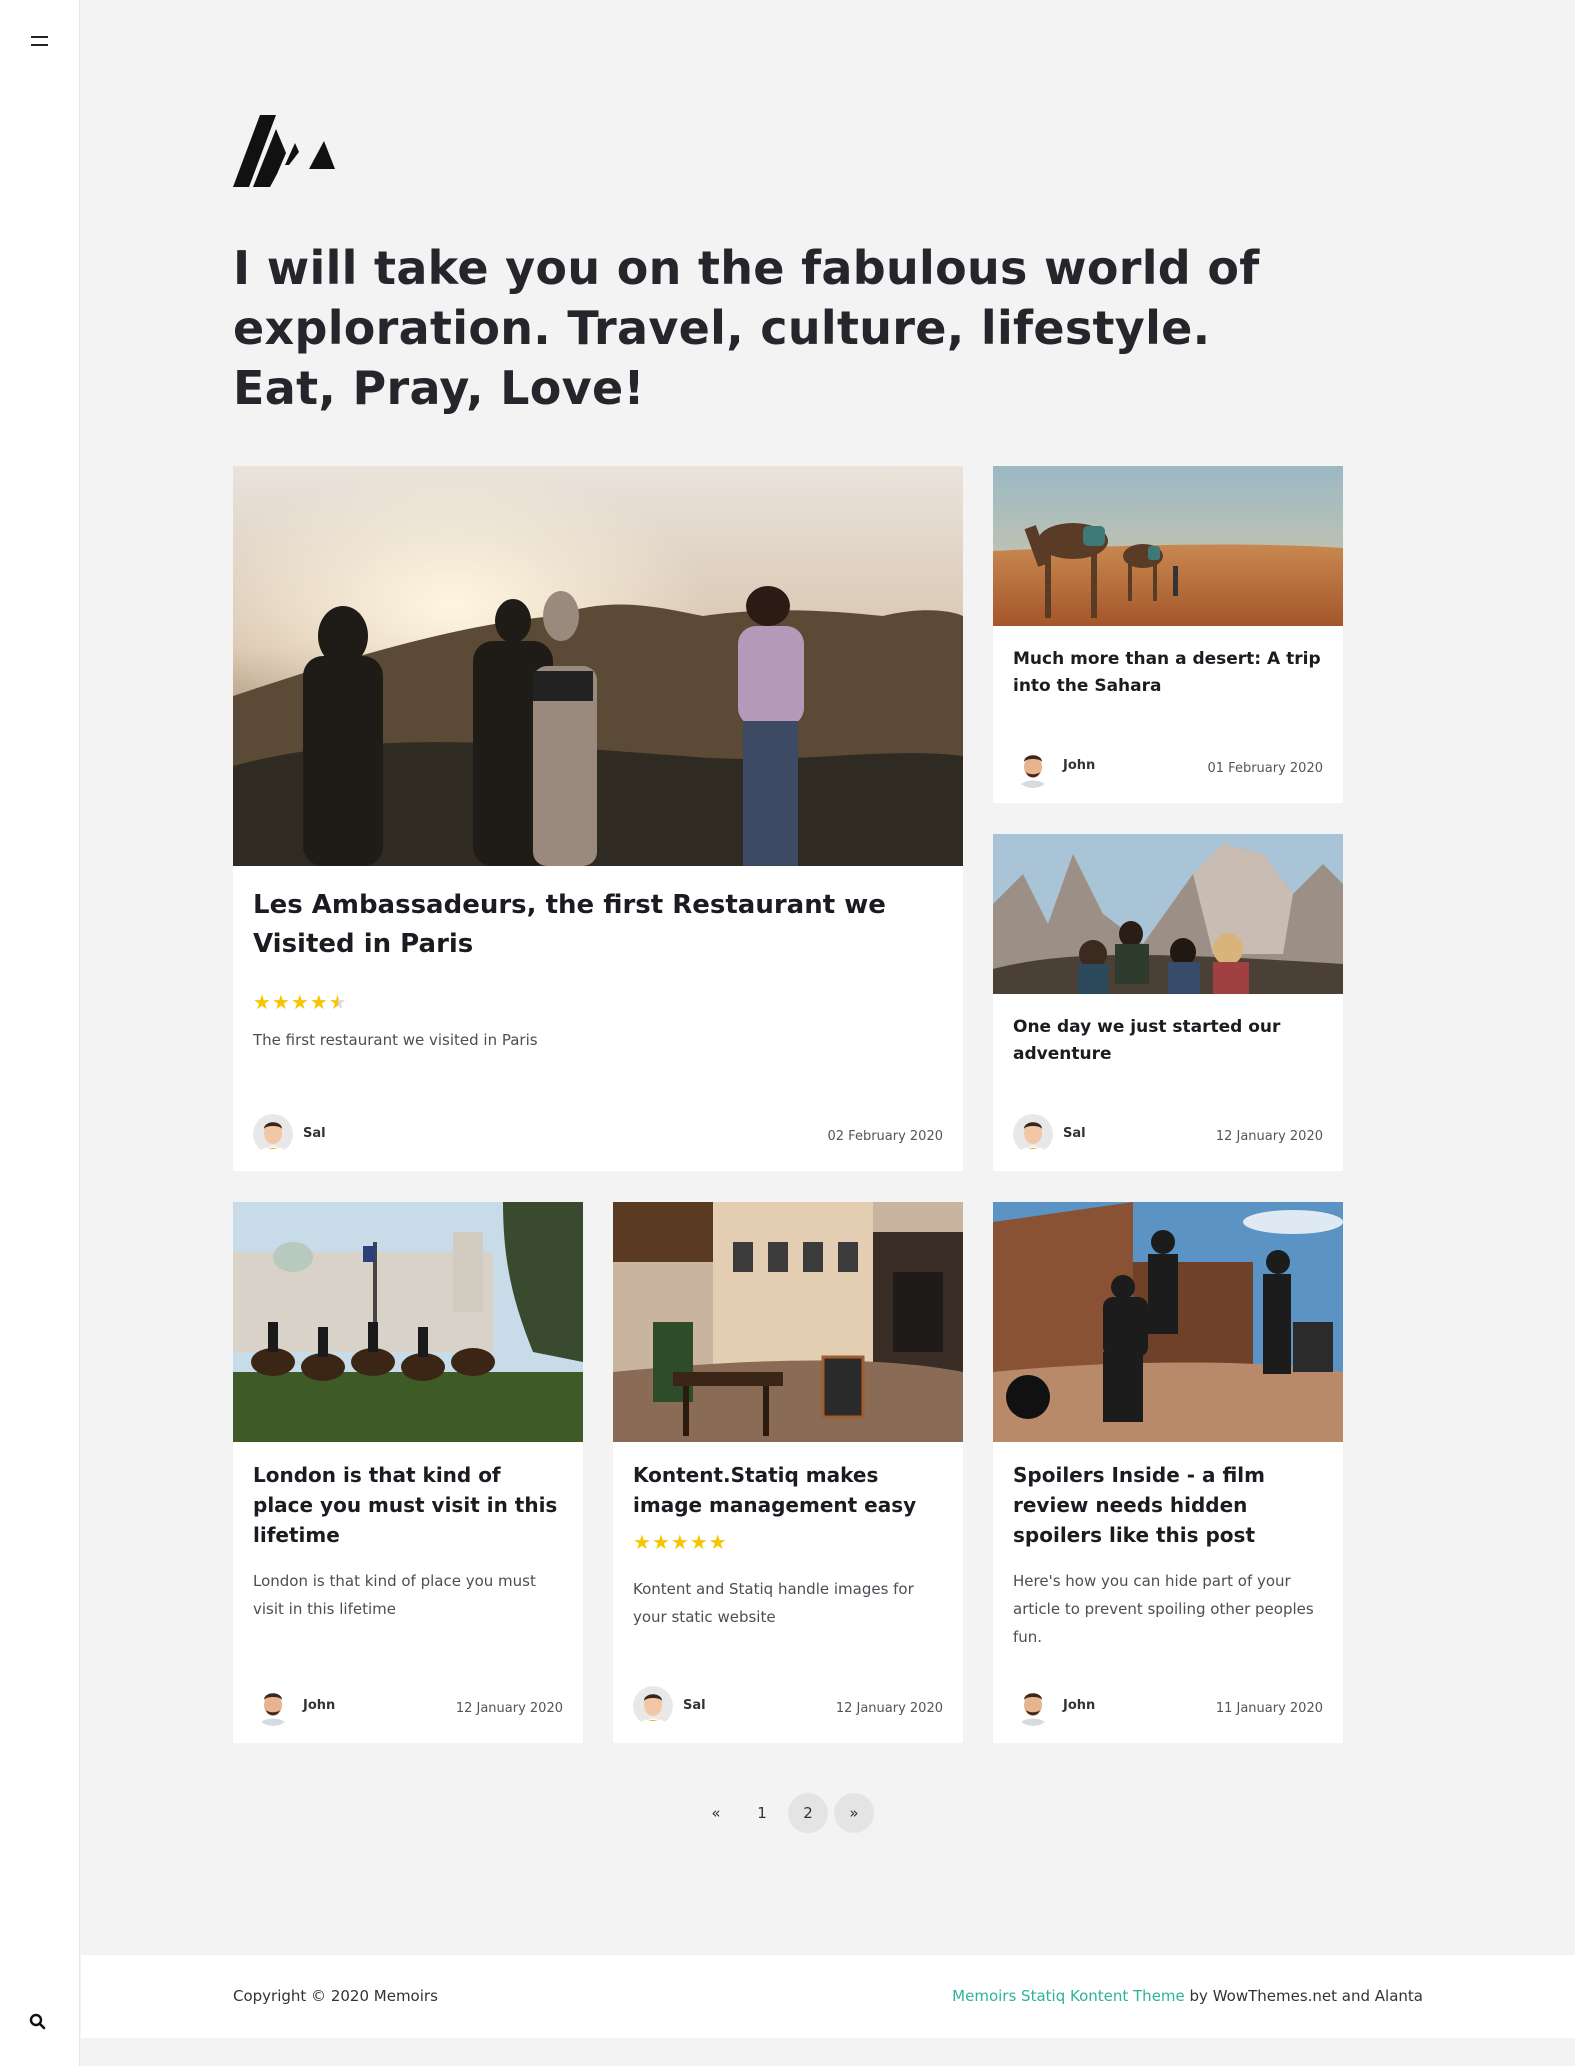 The width and height of the screenshot is (1575, 2066). I want to click on copyright-text: Copyright © 2020 Memoirs, so click(335, 1996).